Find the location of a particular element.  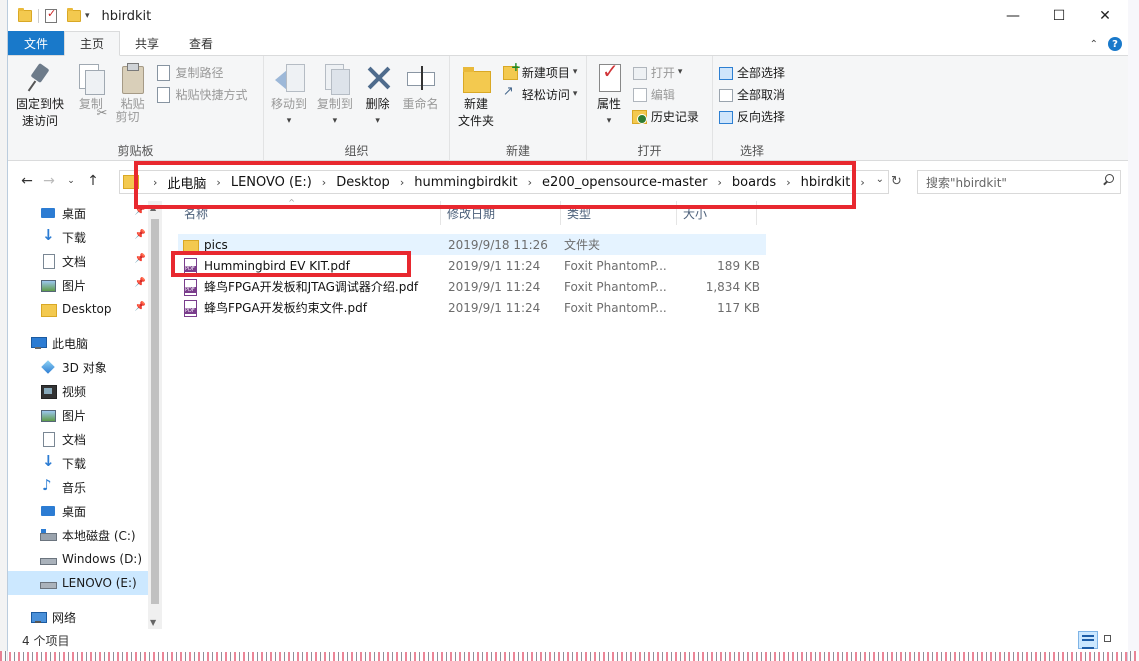

select-none-button: 全部取消 is located at coordinates (751, 94).